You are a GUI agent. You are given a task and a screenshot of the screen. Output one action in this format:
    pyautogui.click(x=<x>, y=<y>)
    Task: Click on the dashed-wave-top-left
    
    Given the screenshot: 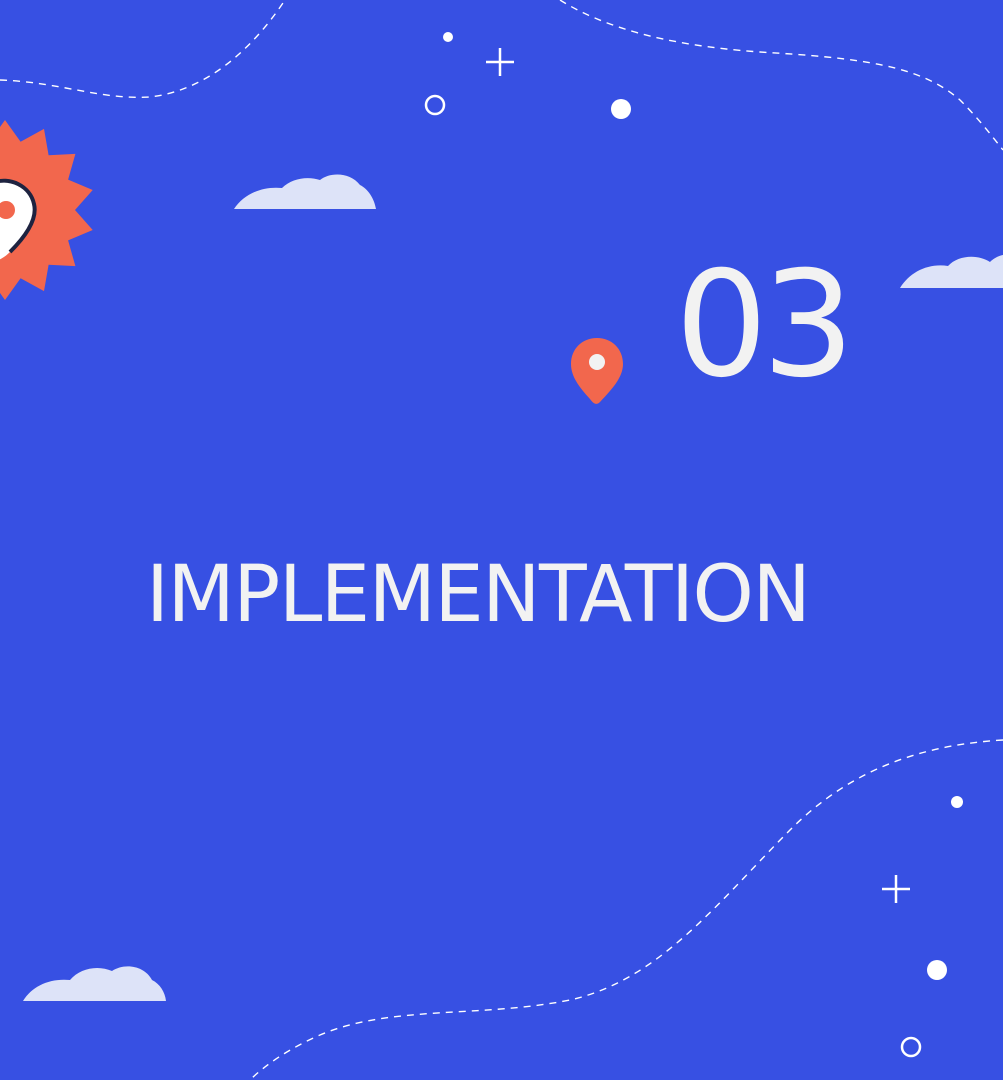 What is the action you would take?
    pyautogui.click(x=143, y=49)
    